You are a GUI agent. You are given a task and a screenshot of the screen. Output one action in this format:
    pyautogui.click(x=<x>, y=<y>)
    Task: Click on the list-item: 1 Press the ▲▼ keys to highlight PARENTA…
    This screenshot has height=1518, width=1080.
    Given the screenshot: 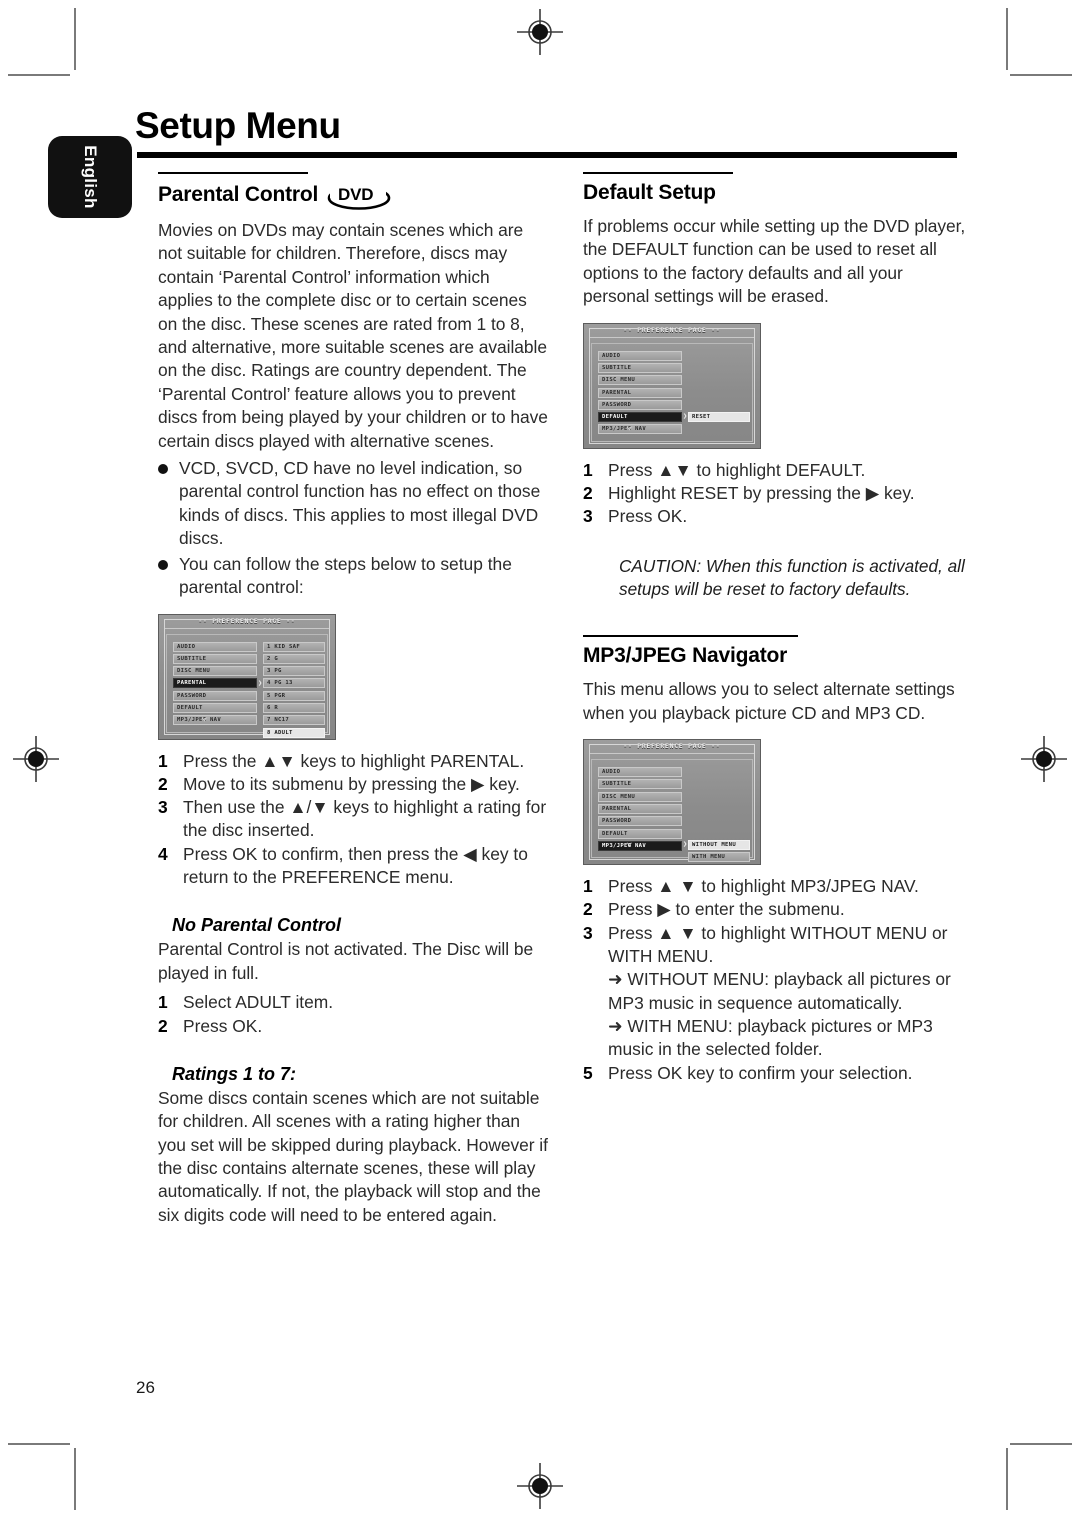 What is the action you would take?
    pyautogui.click(x=353, y=761)
    